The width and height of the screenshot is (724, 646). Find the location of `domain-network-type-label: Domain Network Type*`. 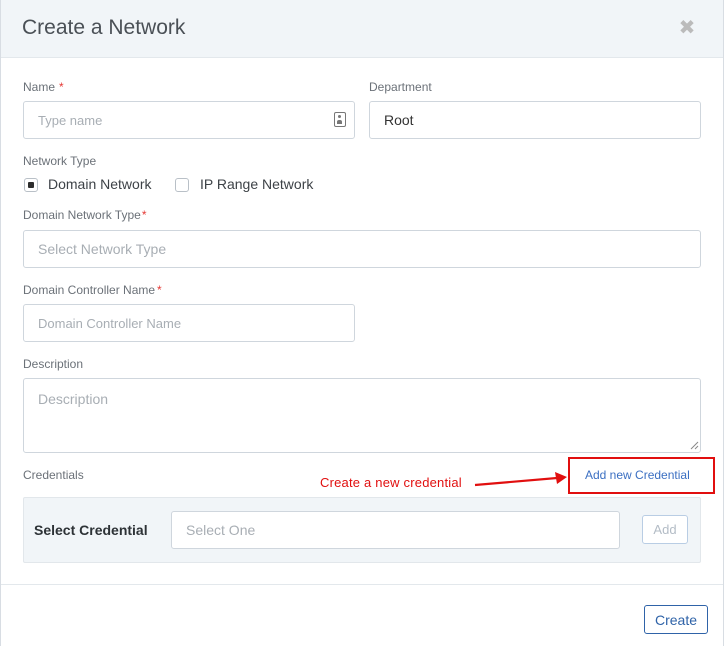

domain-network-type-label: Domain Network Type* is located at coordinates (85, 215).